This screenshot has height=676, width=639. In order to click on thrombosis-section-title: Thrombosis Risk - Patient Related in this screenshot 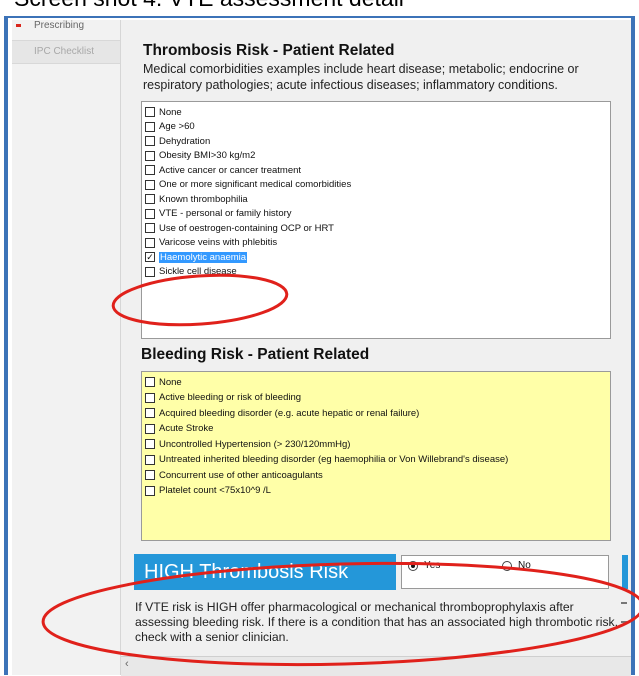, I will do `click(269, 50)`.